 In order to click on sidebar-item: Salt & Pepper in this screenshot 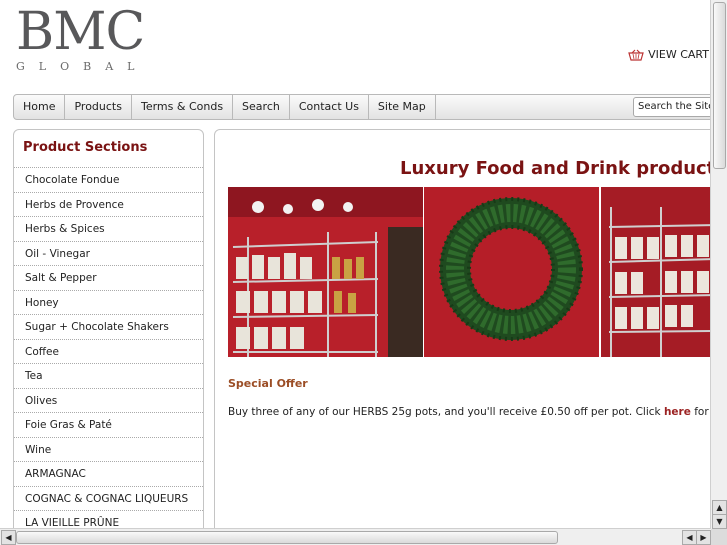, I will do `click(108, 278)`.